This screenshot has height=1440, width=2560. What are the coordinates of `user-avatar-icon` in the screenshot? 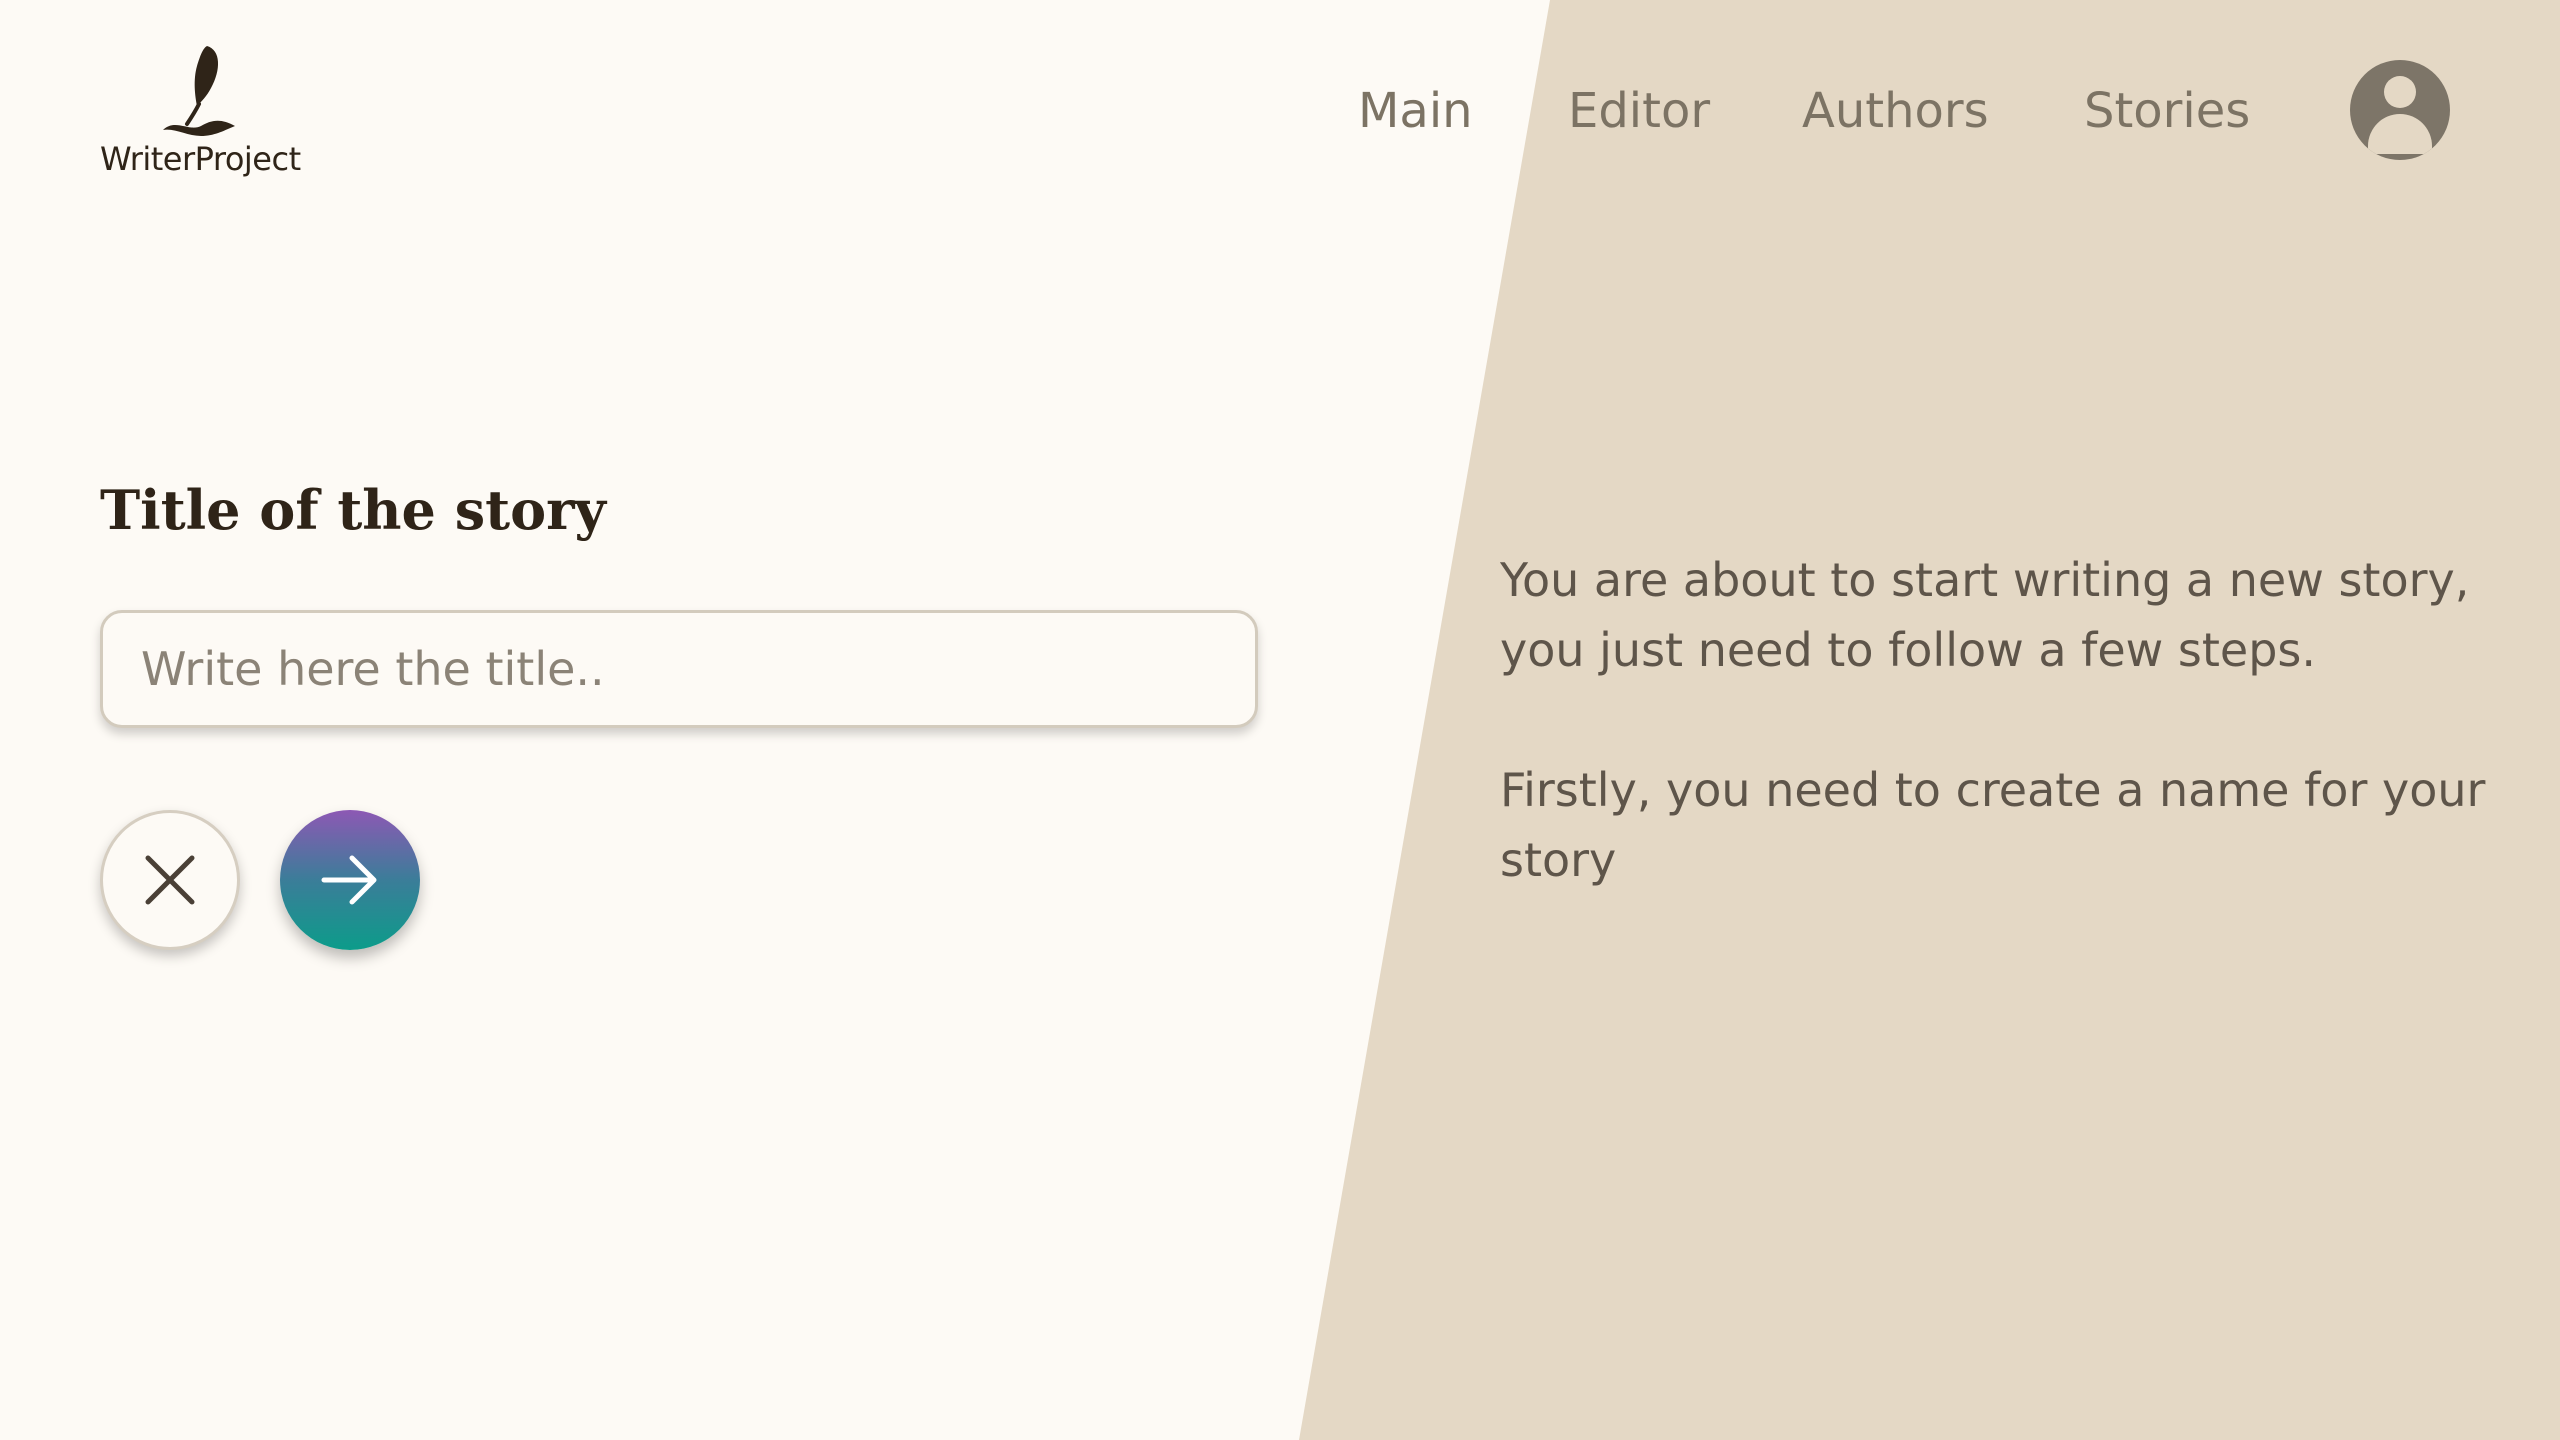 It's located at (2400, 110).